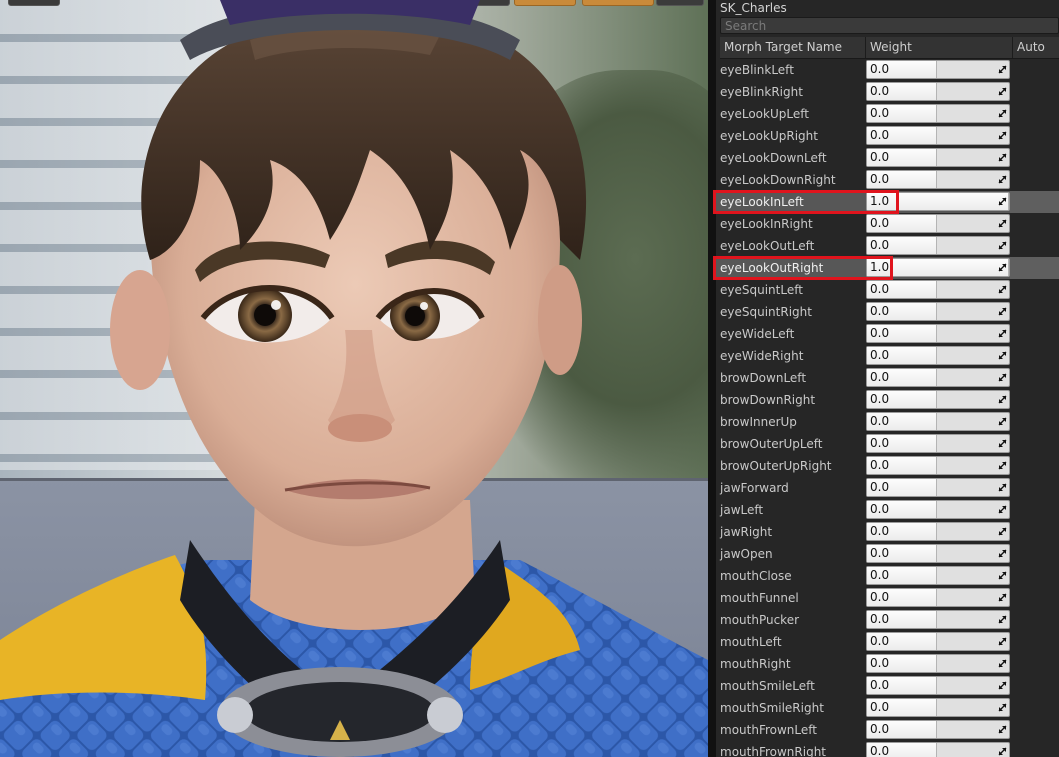 The width and height of the screenshot is (1059, 757). I want to click on morph-target-row: eyeLookOutRight 1.0, so click(887, 268).